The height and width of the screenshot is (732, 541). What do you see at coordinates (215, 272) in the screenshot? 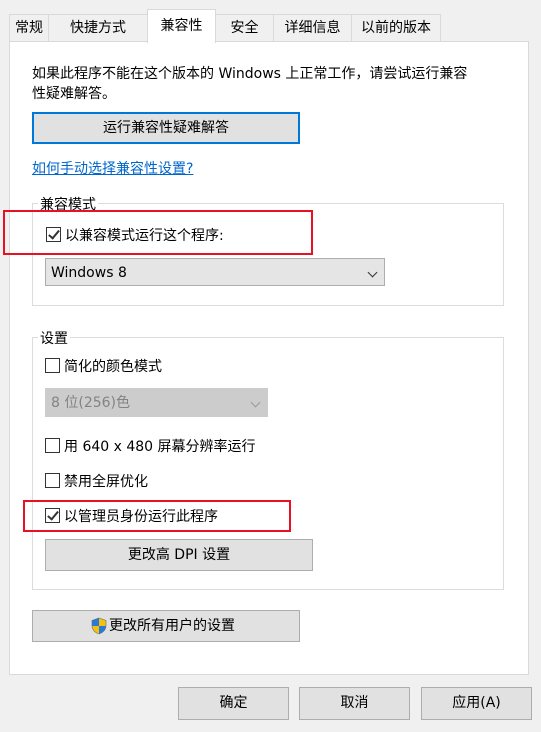
I see `os-version-select: Windows 8` at bounding box center [215, 272].